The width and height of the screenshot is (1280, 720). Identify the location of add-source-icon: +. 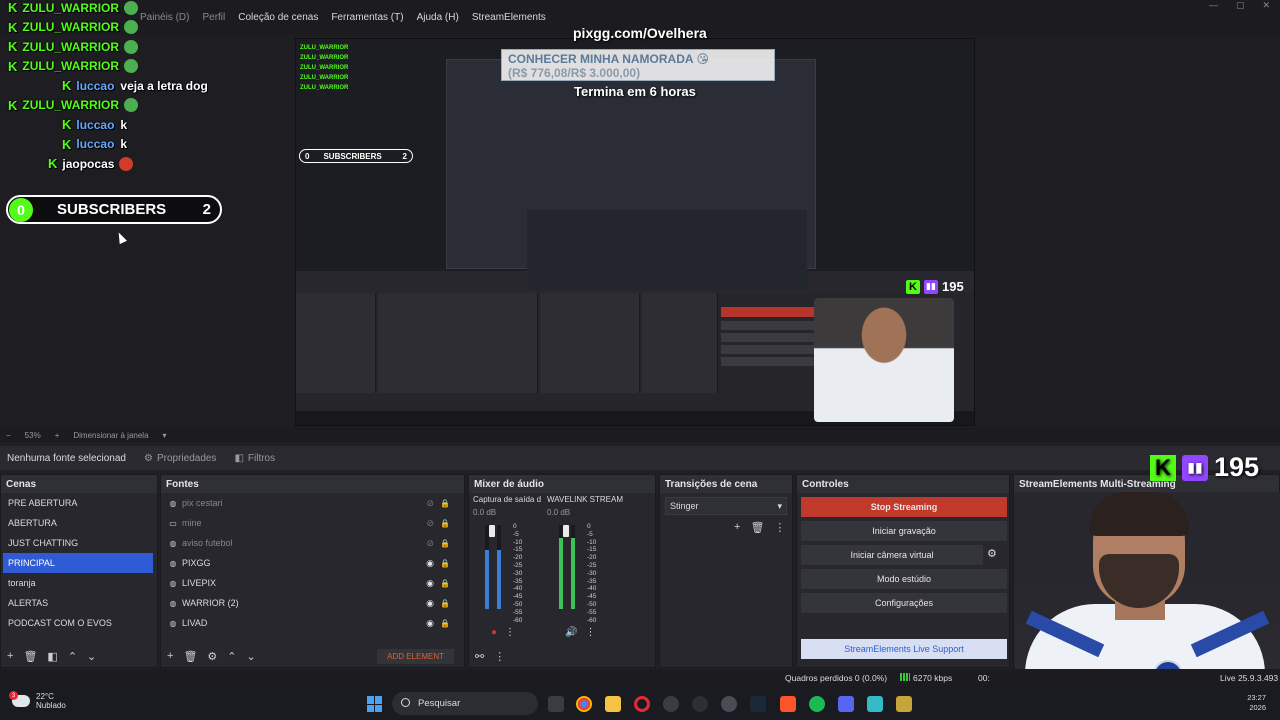
(170, 656).